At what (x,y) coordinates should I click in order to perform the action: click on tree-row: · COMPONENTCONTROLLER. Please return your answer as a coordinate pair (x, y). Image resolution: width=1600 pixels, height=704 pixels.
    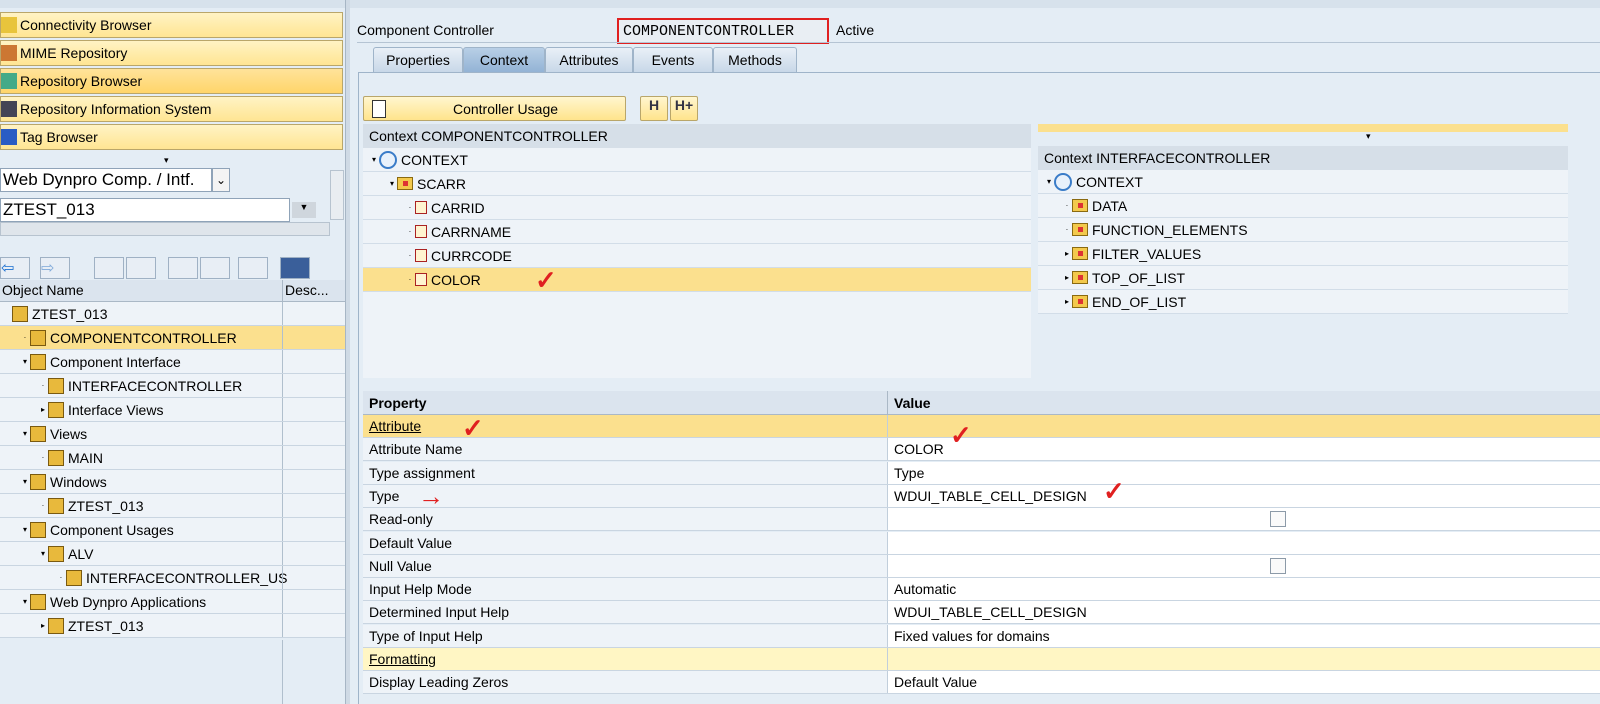
    Looking at the image, I should click on (172, 338).